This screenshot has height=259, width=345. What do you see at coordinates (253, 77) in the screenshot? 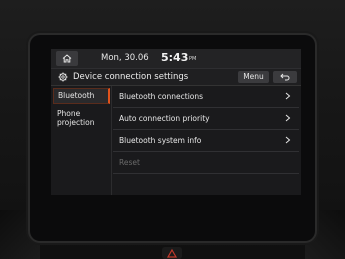
I see `menu-button: Menu` at bounding box center [253, 77].